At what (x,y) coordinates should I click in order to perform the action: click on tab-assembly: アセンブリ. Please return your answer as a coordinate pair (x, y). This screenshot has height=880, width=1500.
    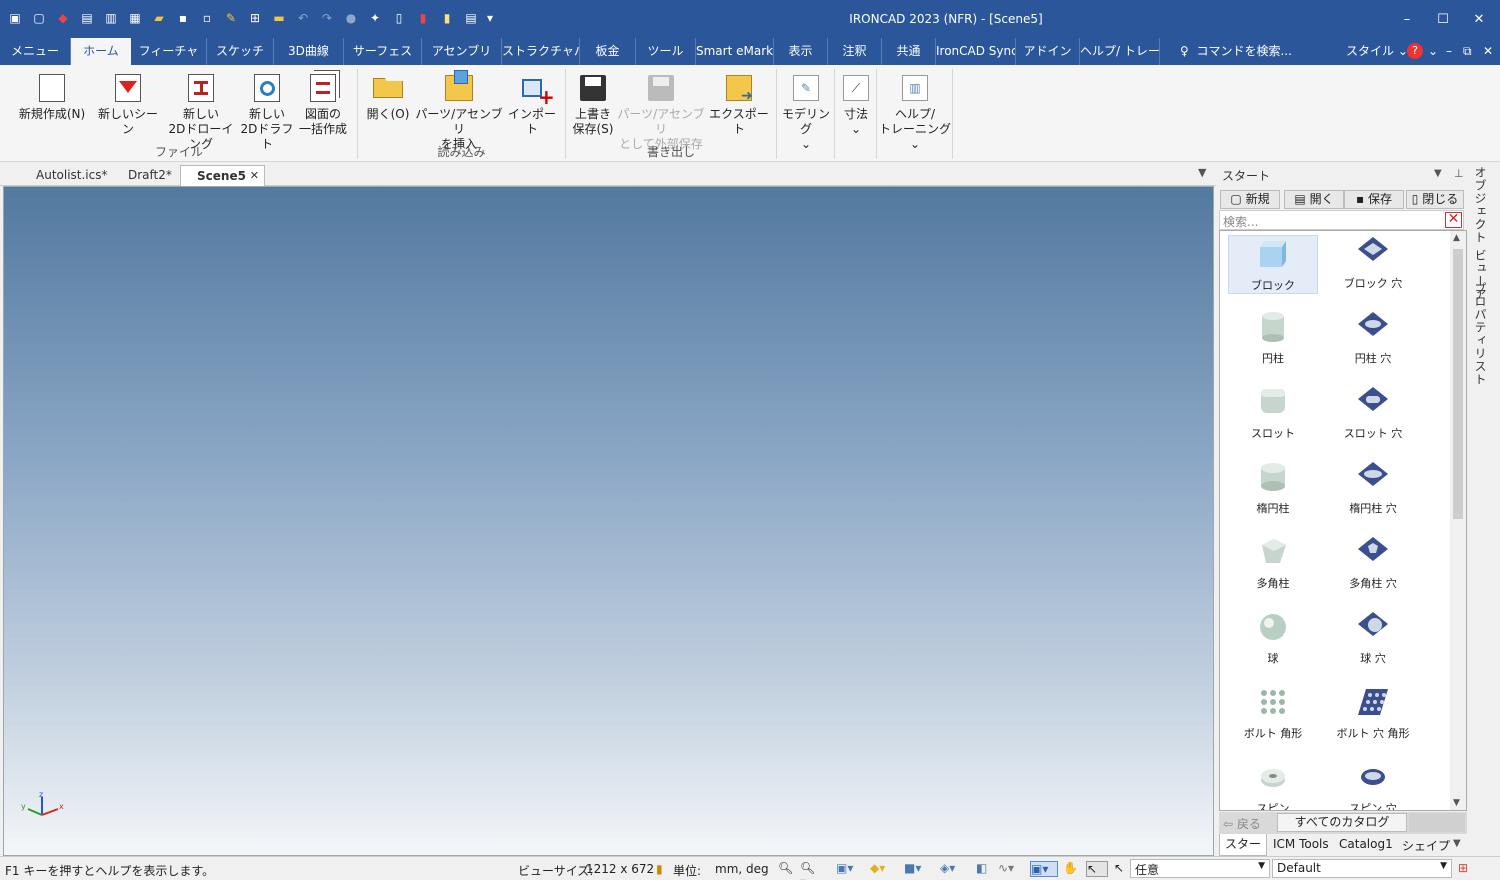
    Looking at the image, I should click on (462, 51).